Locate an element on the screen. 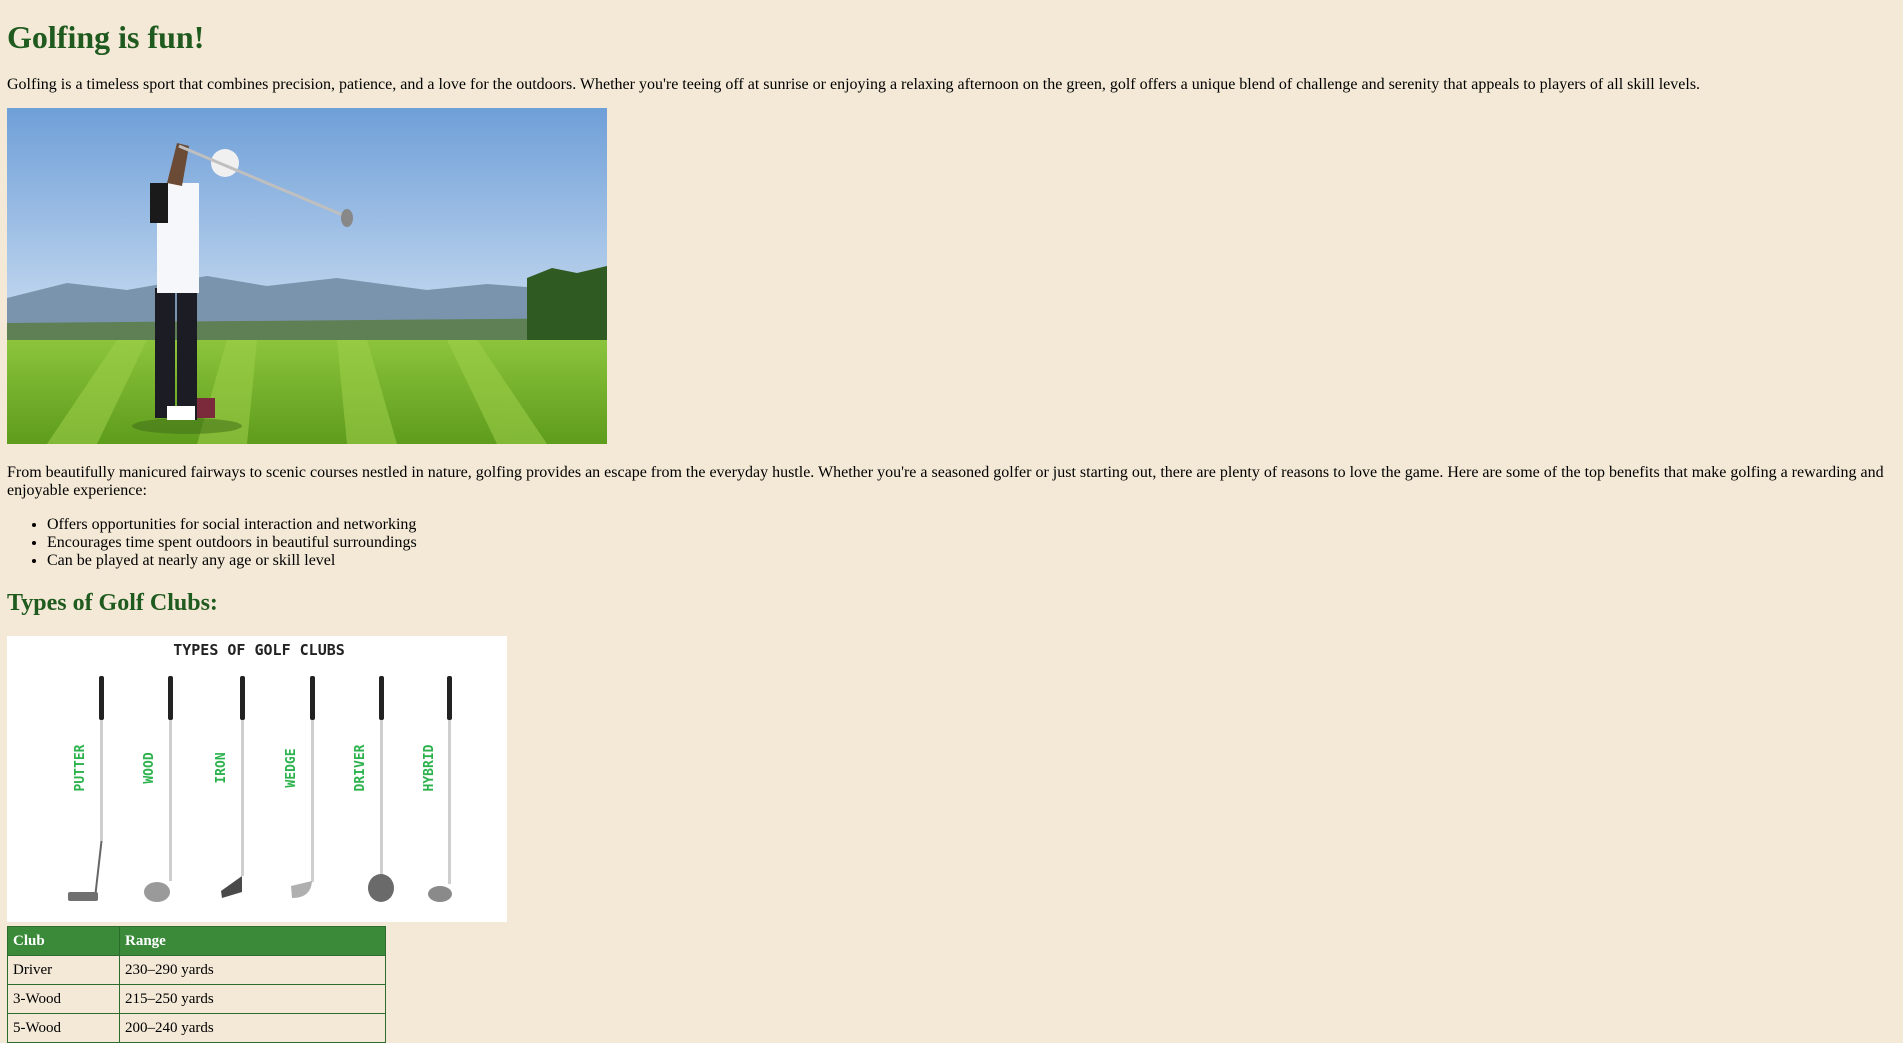 The width and height of the screenshot is (1903, 1043). table-cell-range: 230–290 yards is located at coordinates (252, 970).